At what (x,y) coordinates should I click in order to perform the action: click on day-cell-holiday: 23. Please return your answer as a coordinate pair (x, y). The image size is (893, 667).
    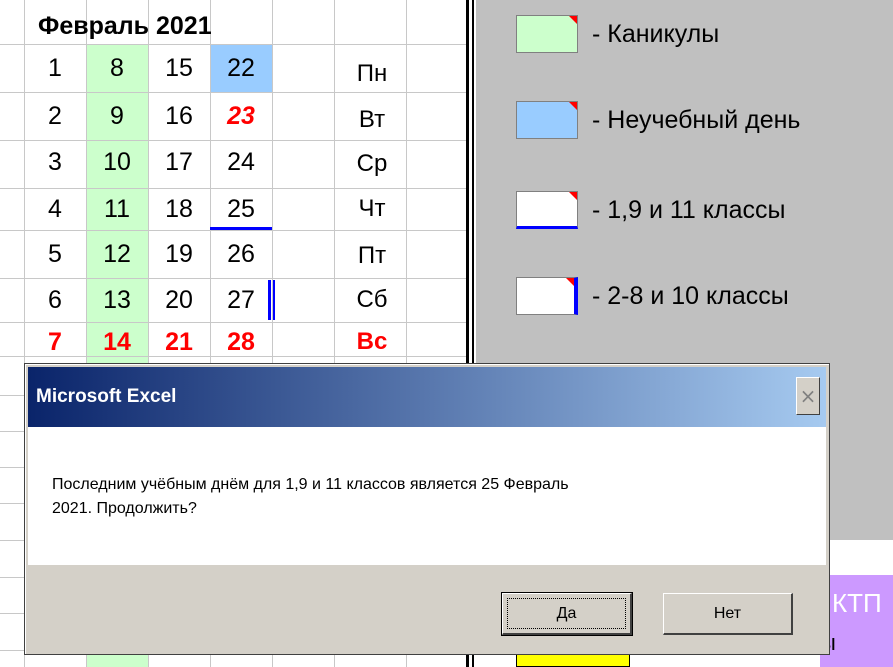
    Looking at the image, I should click on (241, 116).